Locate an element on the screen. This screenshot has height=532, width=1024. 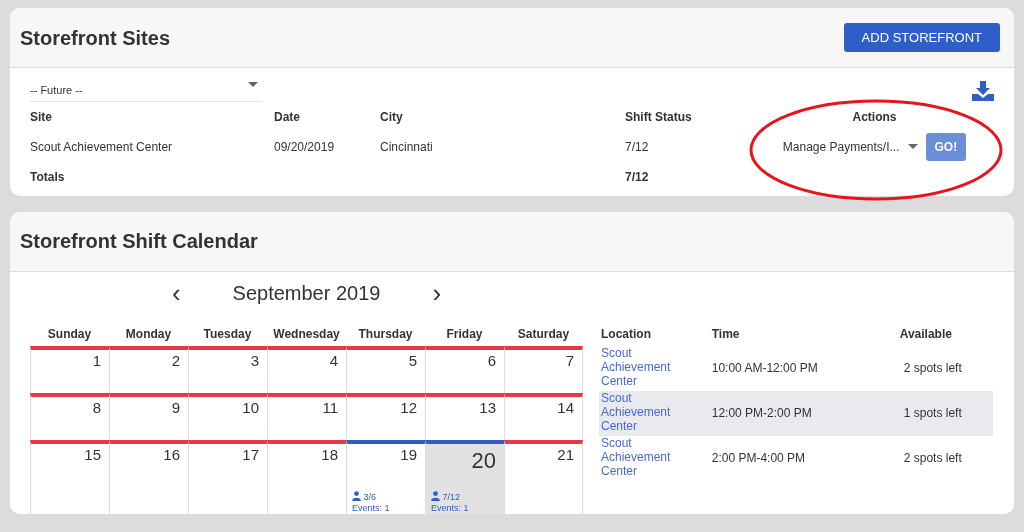
filter-dropdown: -- Future -- is located at coordinates (146, 91).